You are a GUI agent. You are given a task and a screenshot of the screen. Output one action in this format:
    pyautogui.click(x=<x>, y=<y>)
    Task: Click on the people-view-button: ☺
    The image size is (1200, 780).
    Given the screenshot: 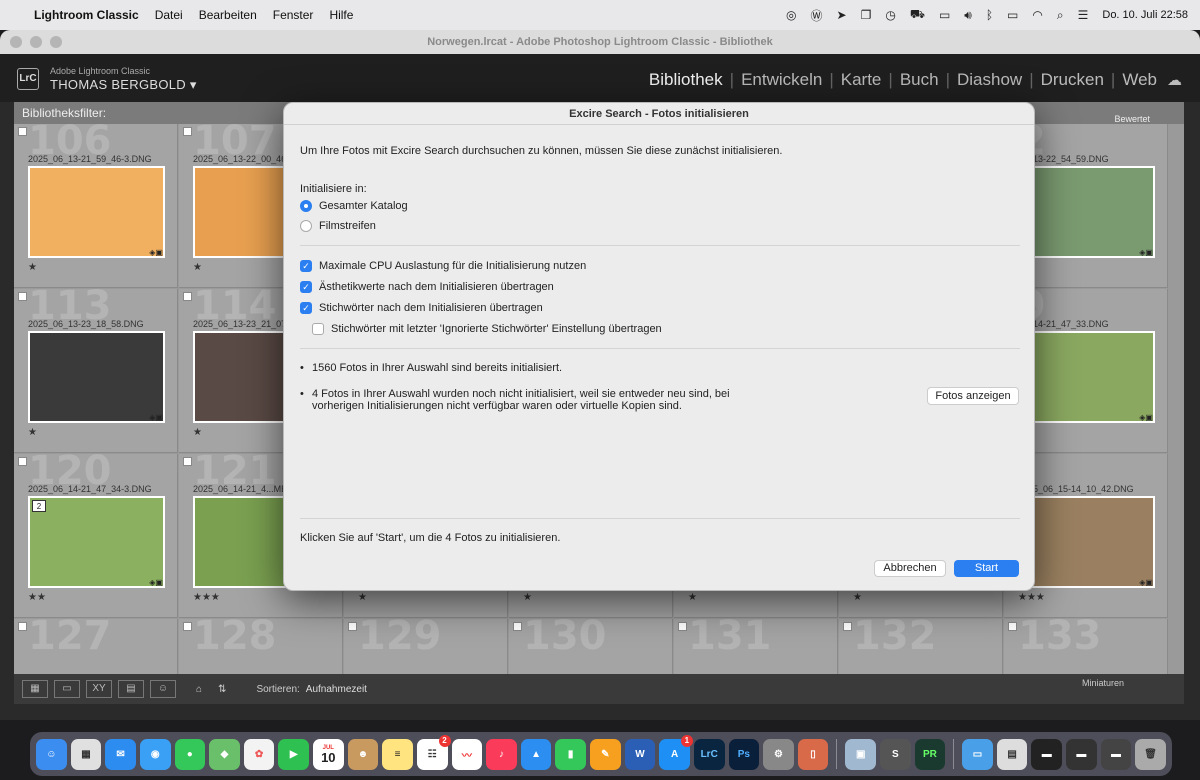 What is the action you would take?
    pyautogui.click(x=163, y=689)
    